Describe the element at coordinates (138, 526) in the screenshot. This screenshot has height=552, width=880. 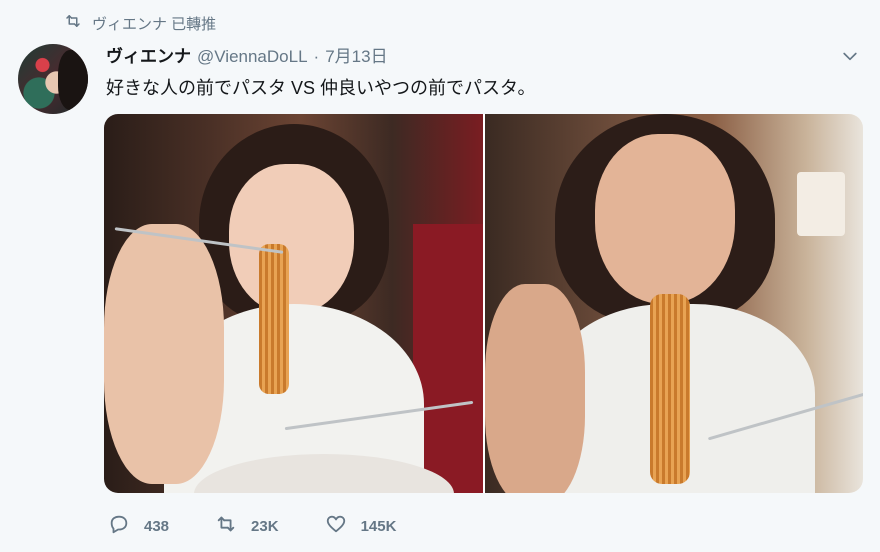
I see `reply-button: 438` at that location.